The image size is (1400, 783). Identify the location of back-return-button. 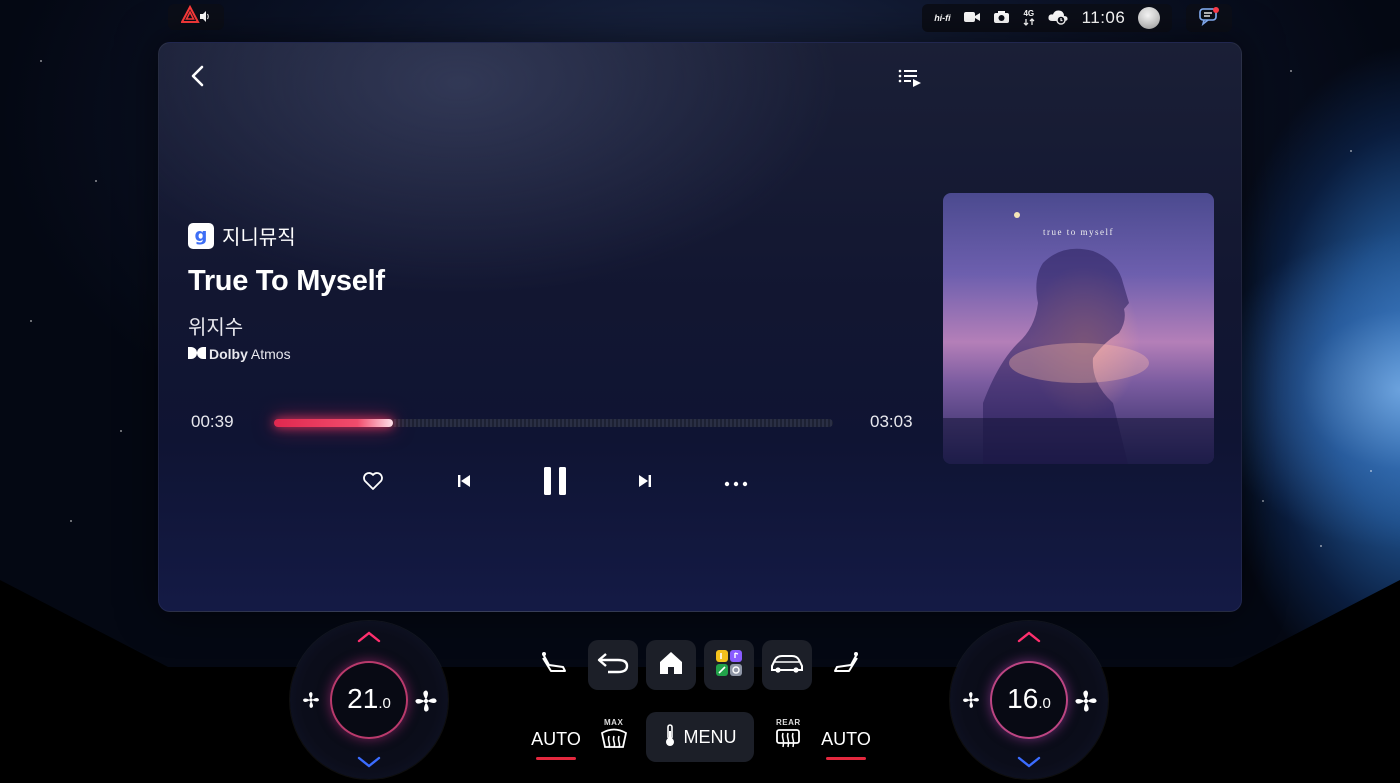
(613, 665).